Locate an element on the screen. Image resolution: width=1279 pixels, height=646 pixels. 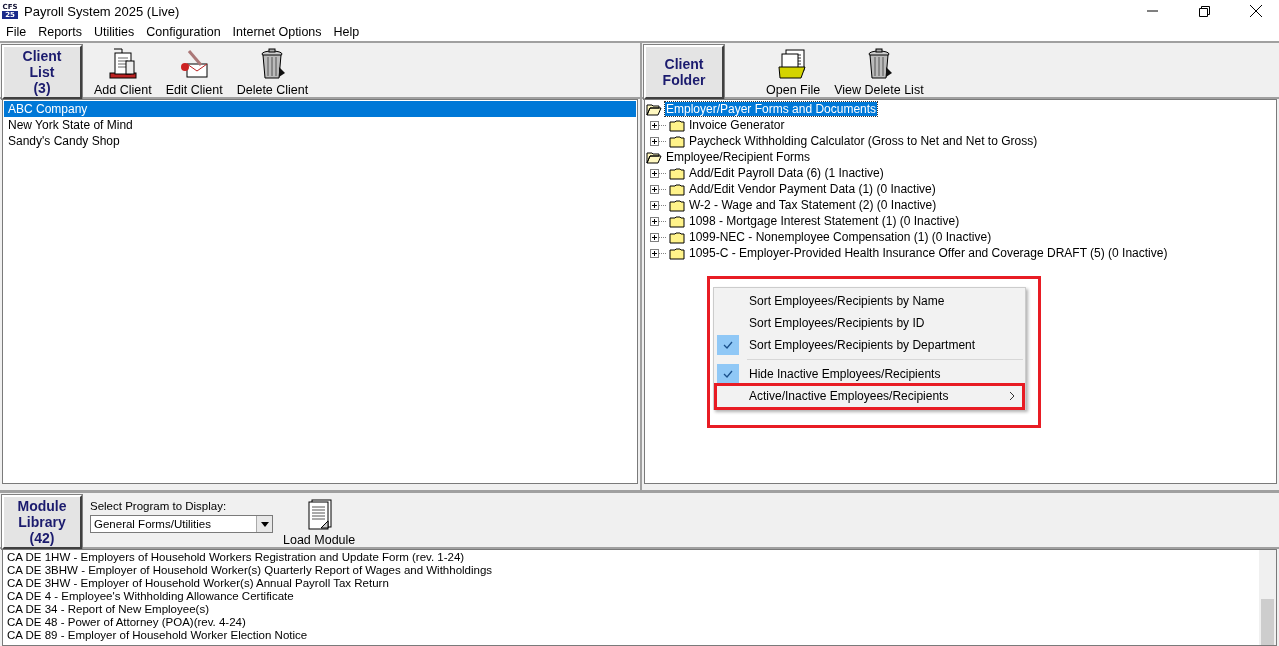
window-title: Payroll System 2025 (Live) is located at coordinates (102, 11).